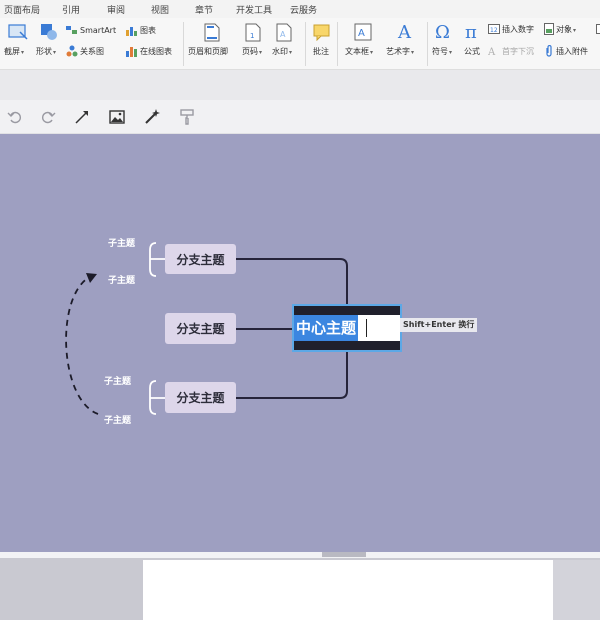 Image resolution: width=600 pixels, height=620 pixels. I want to click on central-topic-editor: 中心主题, so click(347, 328).